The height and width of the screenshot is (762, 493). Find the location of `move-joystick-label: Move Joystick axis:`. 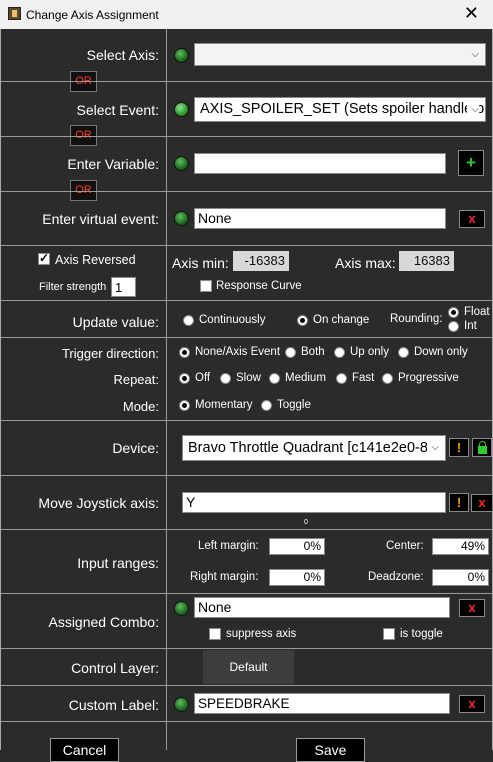

move-joystick-label: Move Joystick axis: is located at coordinates (98, 503).